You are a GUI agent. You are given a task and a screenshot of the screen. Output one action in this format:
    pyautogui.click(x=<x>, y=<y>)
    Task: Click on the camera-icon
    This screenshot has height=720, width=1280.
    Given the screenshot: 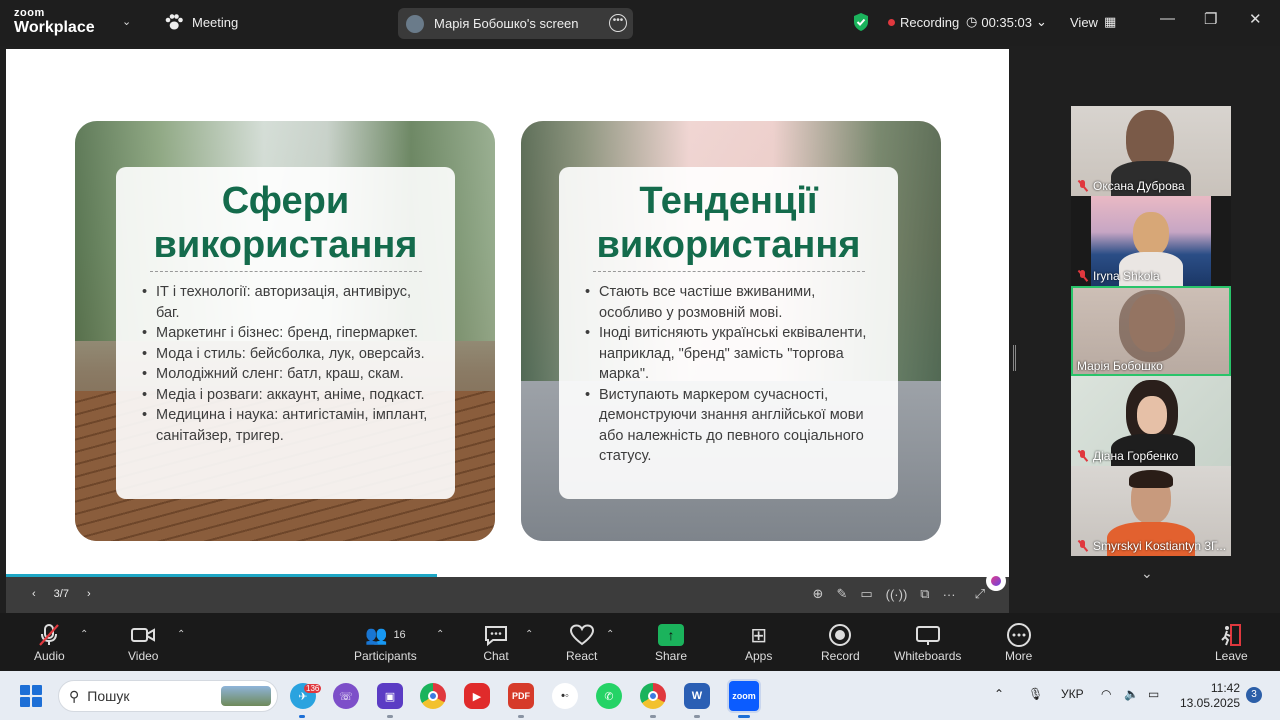 What is the action you would take?
    pyautogui.click(x=143, y=635)
    